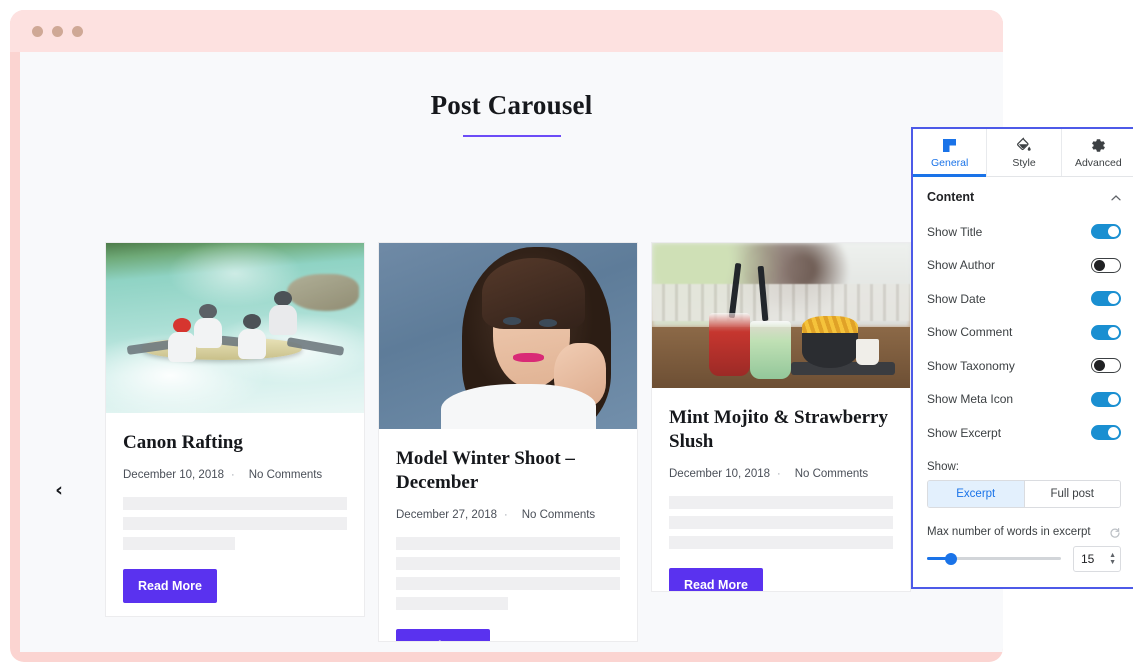 The image size is (1133, 672). What do you see at coordinates (235, 443) in the screenshot?
I see `card-title: Canon Rafting` at bounding box center [235, 443].